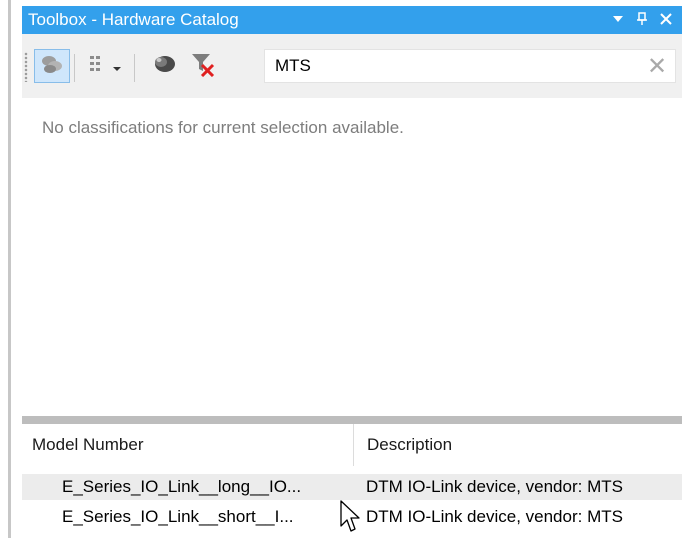  I want to click on device-icon, so click(164, 66).